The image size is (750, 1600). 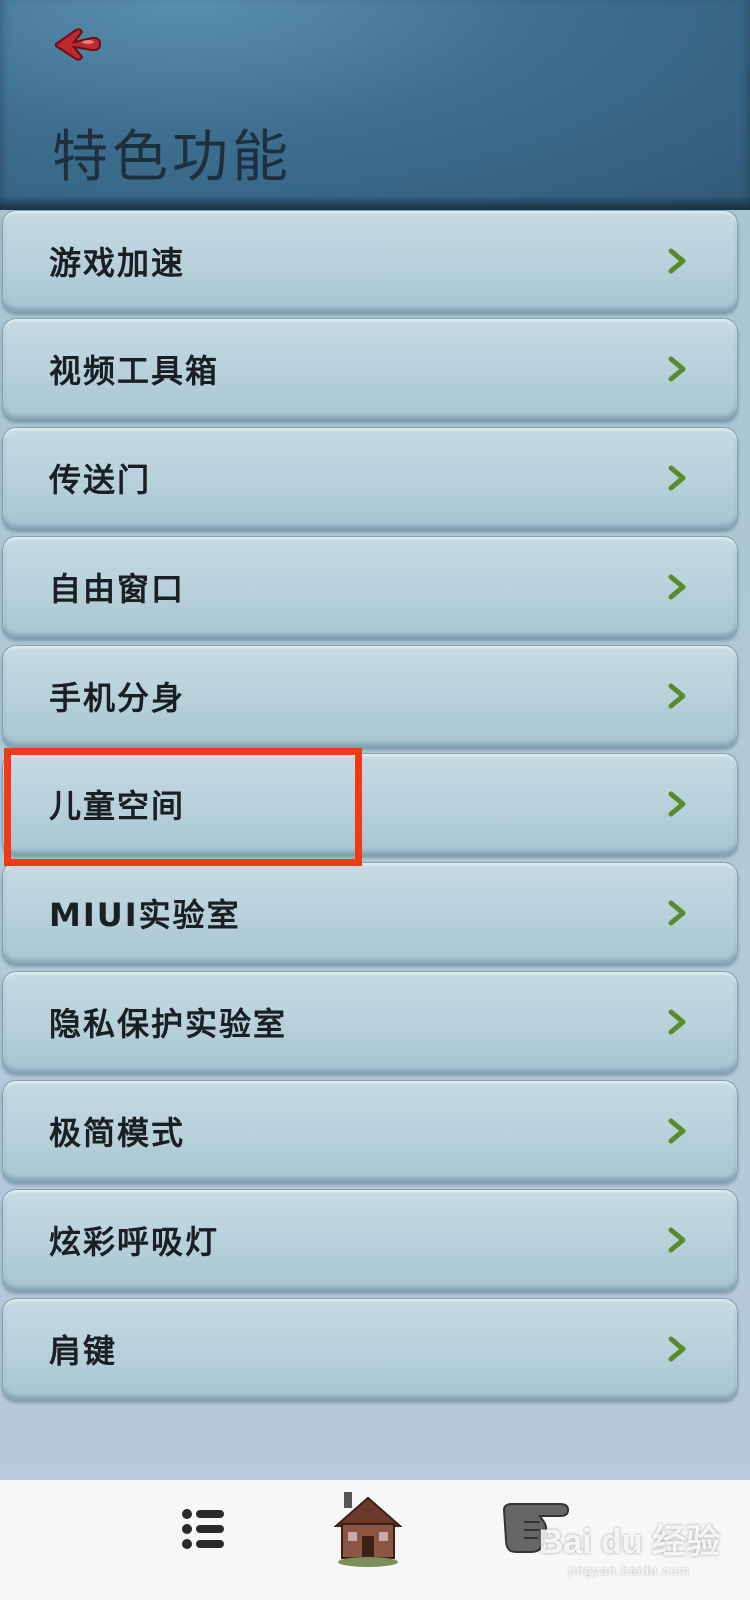 I want to click on list-item-dual-apps: 手机分身, so click(x=370, y=696).